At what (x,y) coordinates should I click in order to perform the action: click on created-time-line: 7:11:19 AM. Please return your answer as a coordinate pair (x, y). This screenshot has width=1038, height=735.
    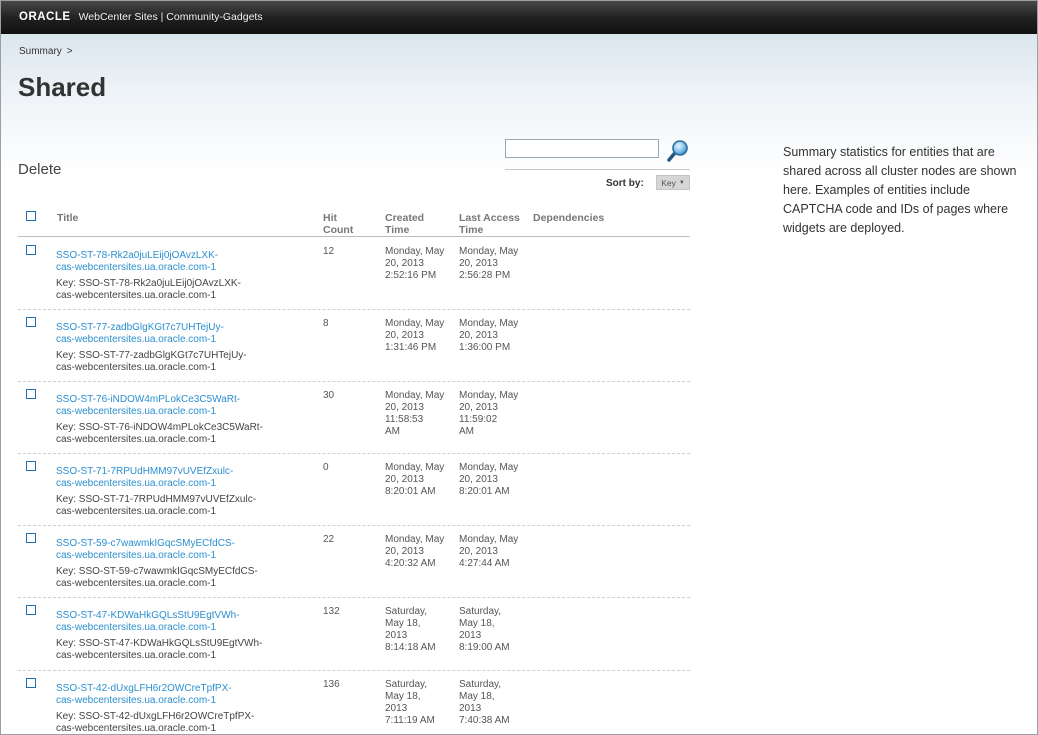
    Looking at the image, I should click on (410, 720).